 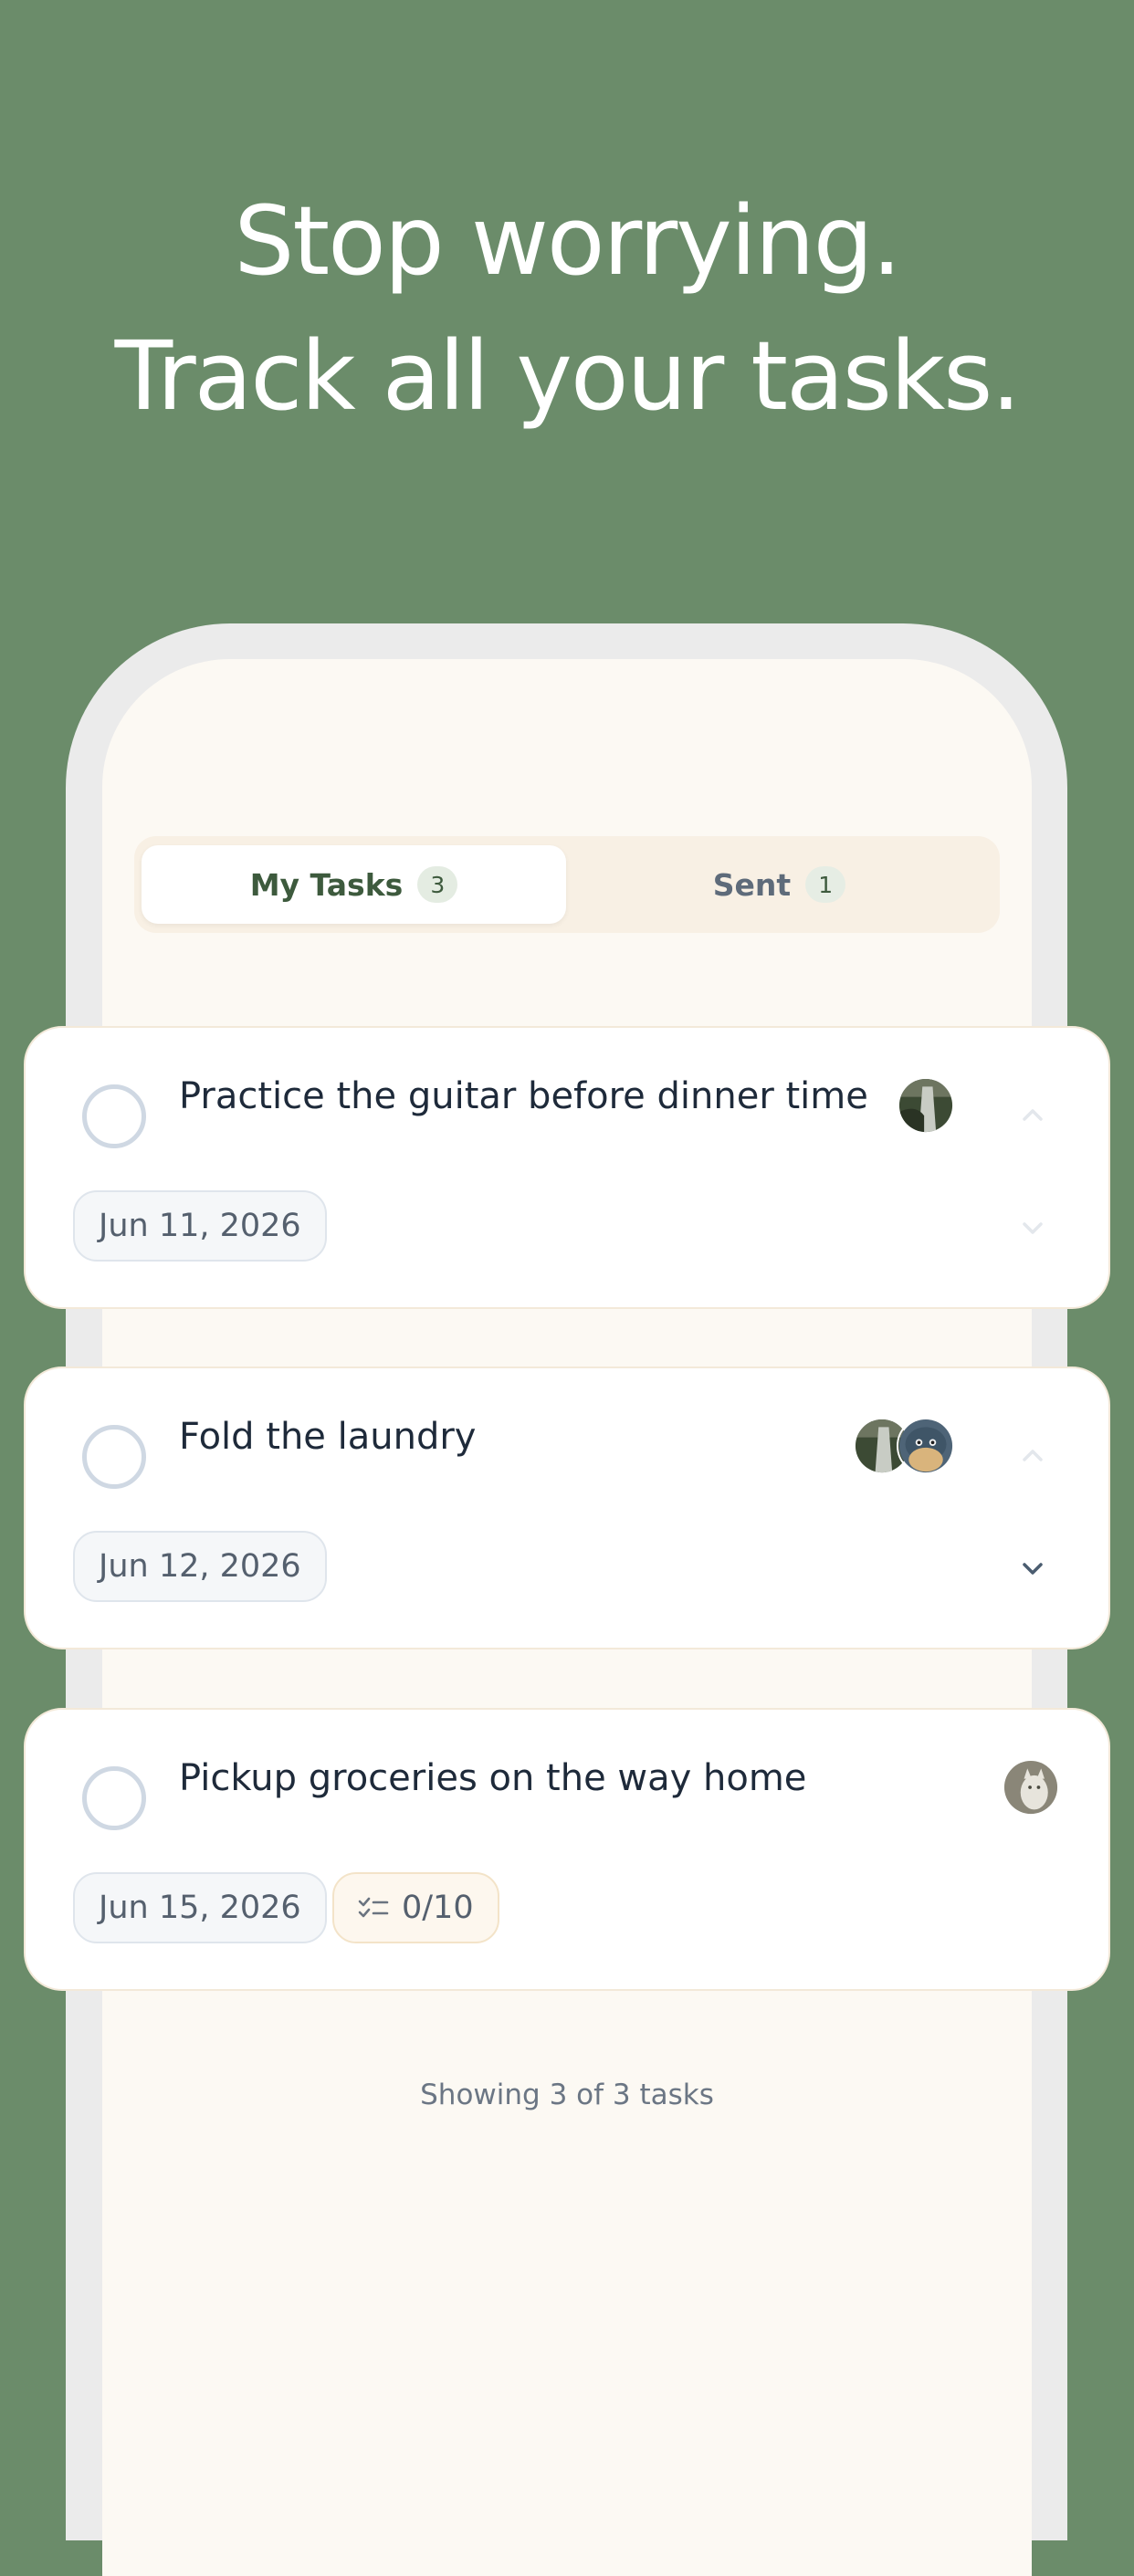 What do you see at coordinates (567, 2095) in the screenshot?
I see `tasks-summary: Showing 3 of 3 tasks` at bounding box center [567, 2095].